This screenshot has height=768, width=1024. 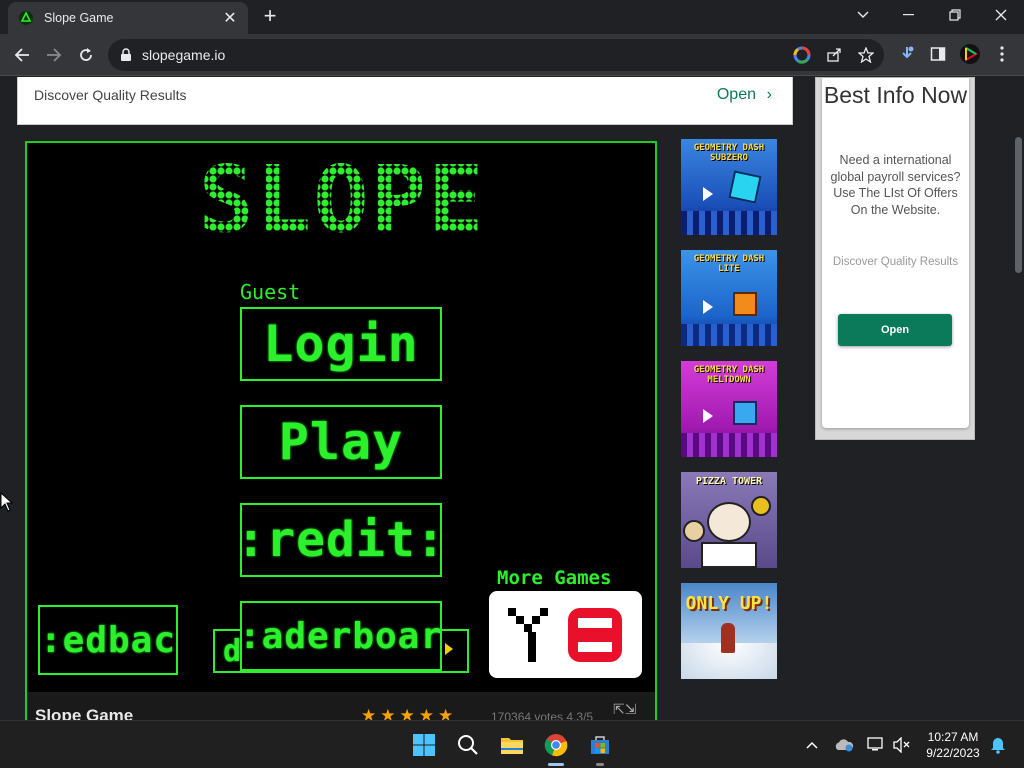 I want to click on notification-bell-icon, so click(x=998, y=745).